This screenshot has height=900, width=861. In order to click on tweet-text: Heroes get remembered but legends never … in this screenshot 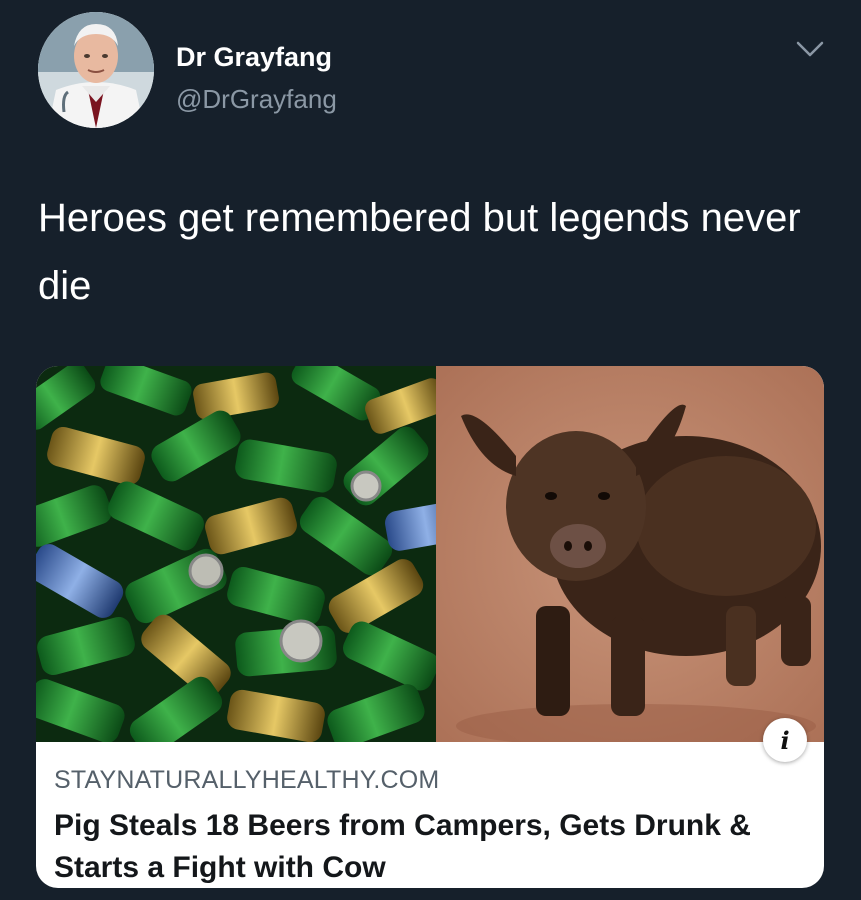, I will do `click(419, 252)`.